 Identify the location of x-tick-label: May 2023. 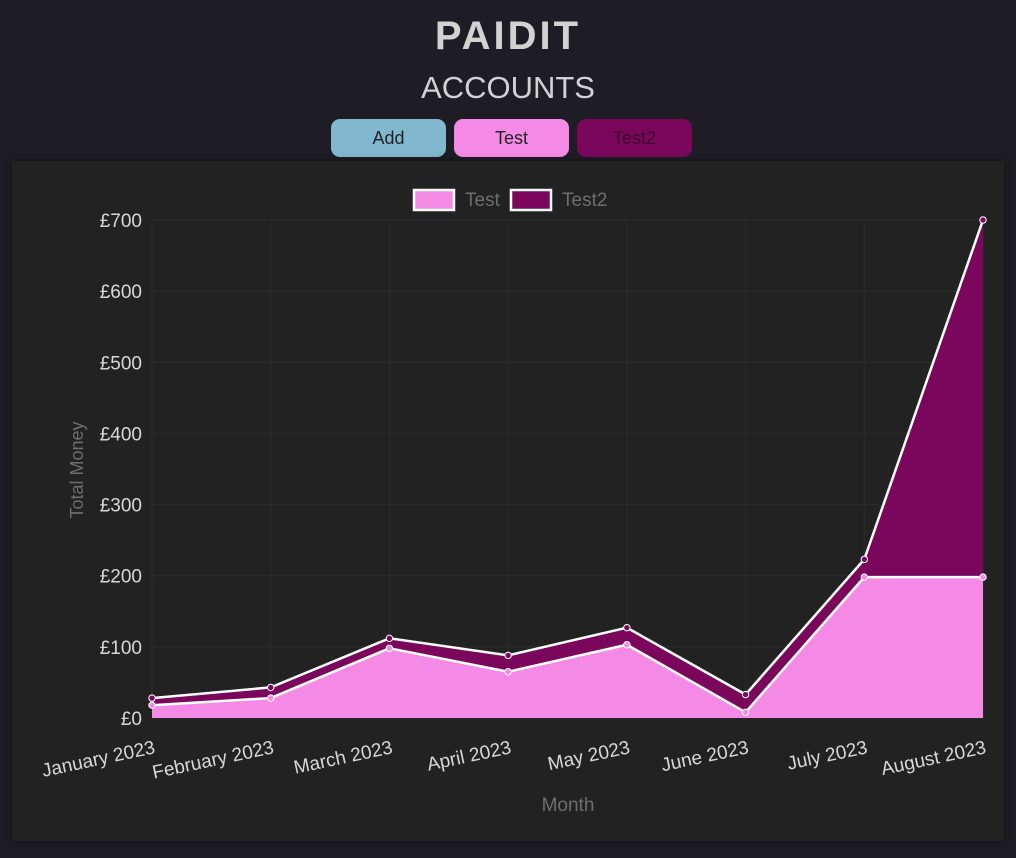
(589, 756).